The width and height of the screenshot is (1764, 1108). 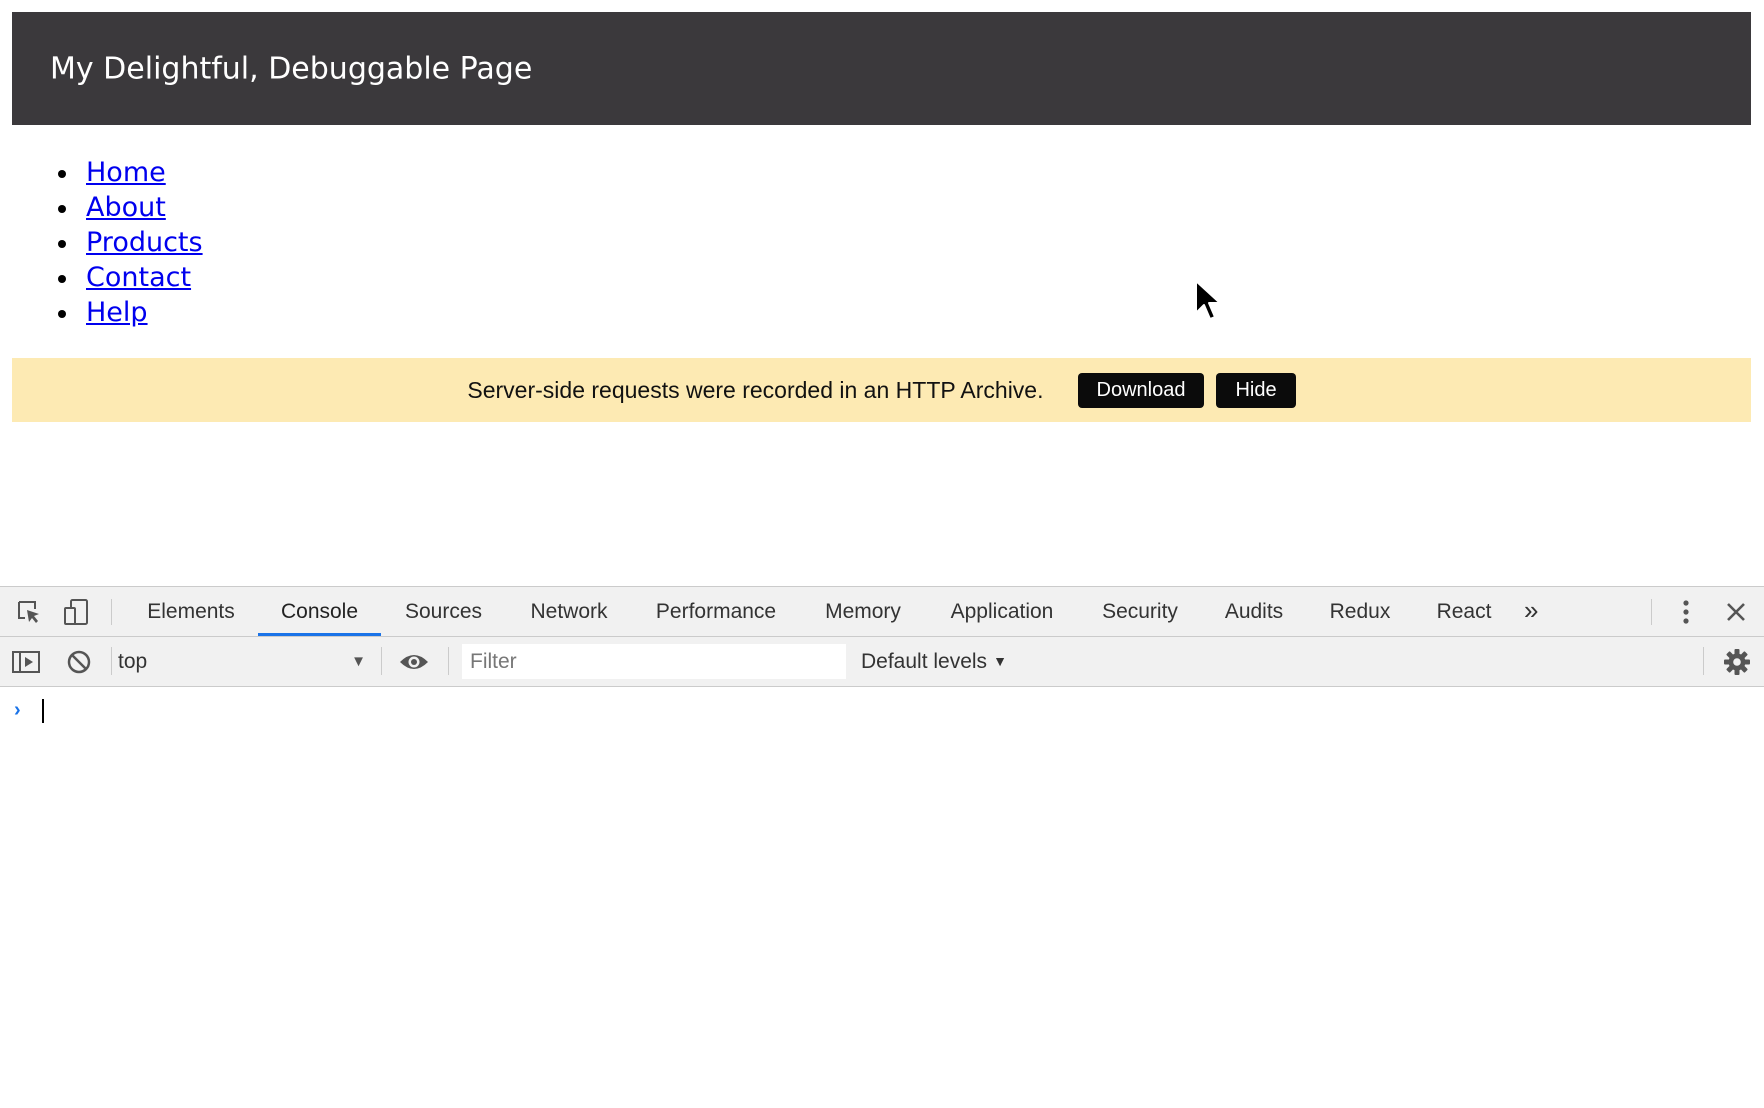 What do you see at coordinates (1686, 612) in the screenshot?
I see `kebab-menu-icon` at bounding box center [1686, 612].